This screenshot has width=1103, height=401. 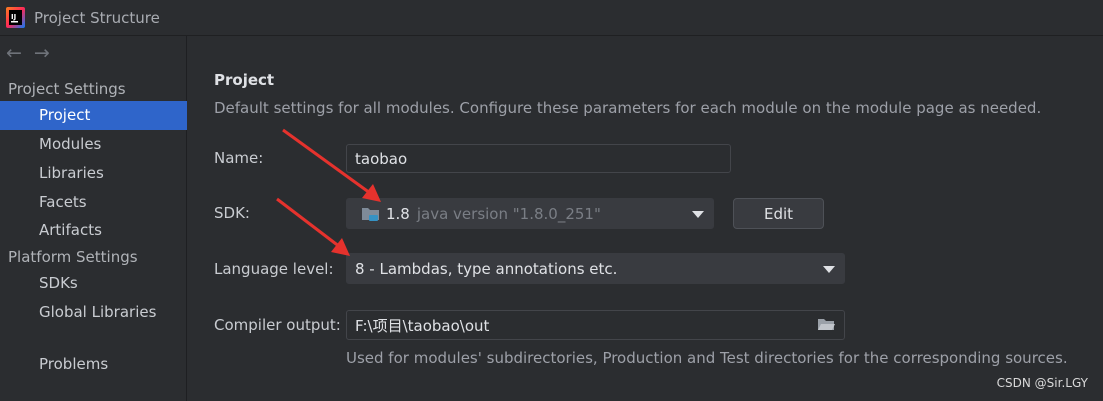 What do you see at coordinates (93, 173) in the screenshot?
I see `sidebar-item-libraries: Libraries` at bounding box center [93, 173].